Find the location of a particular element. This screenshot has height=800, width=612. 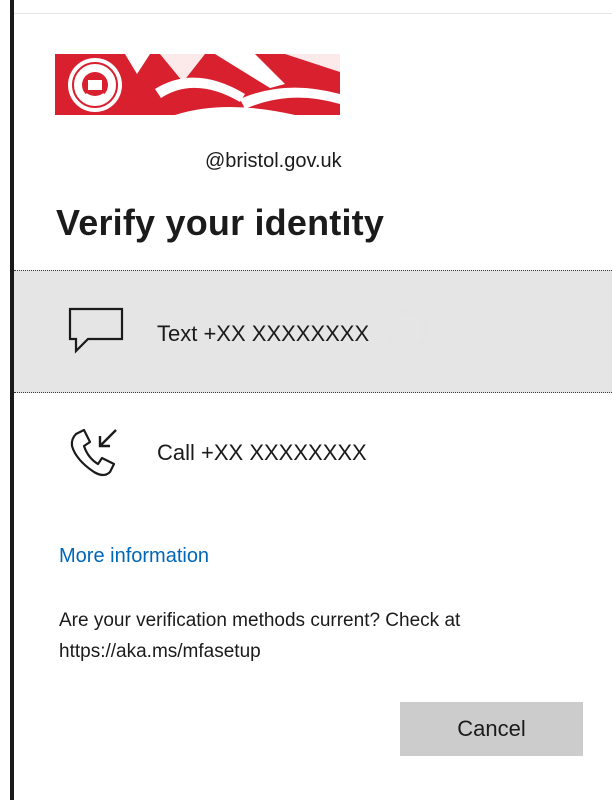

cancel-button: Cancel is located at coordinates (491, 729).